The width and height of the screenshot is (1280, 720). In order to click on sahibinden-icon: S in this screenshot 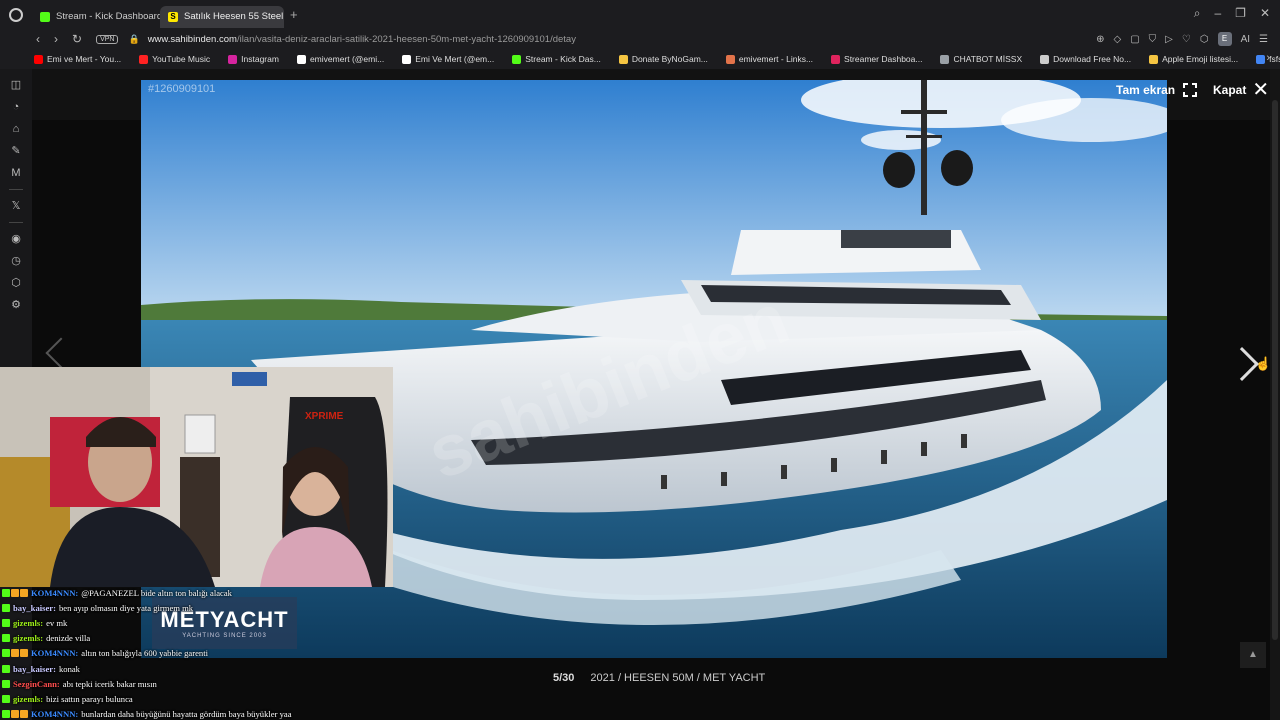, I will do `click(173, 16)`.